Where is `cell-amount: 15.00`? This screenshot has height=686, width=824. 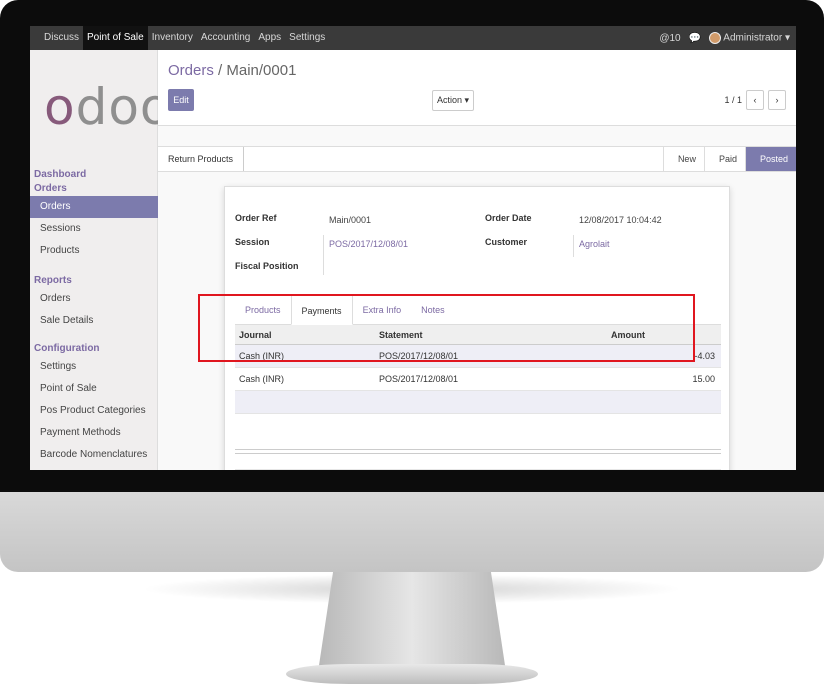 cell-amount: 15.00 is located at coordinates (703, 379).